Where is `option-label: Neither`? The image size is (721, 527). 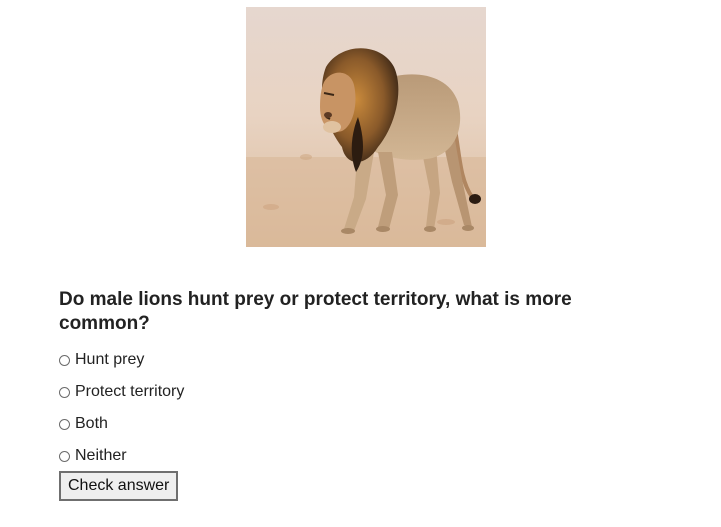
option-label: Neither is located at coordinates (101, 455).